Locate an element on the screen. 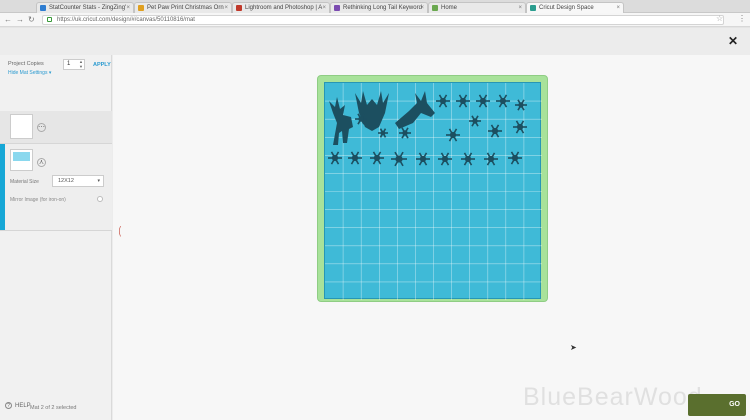 This screenshot has width=750, height=420. tab-title: StatCounter Stats - ZingZing' is located at coordinates (88, 8).